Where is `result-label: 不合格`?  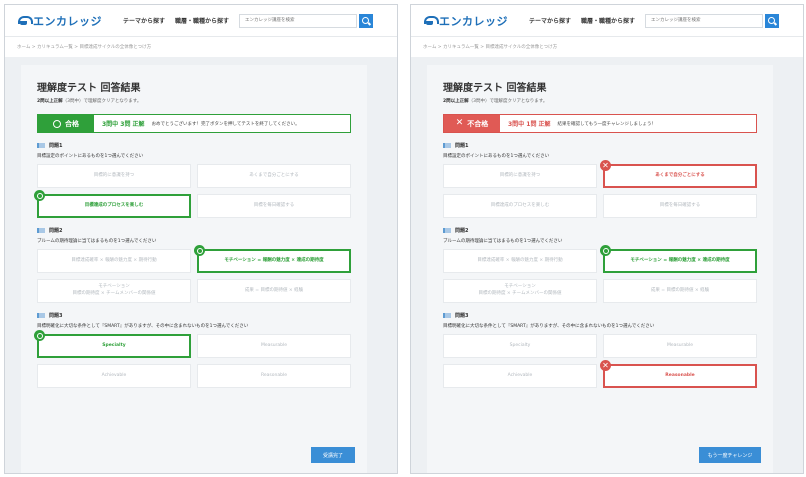
result-label: 不合格 is located at coordinates (478, 123).